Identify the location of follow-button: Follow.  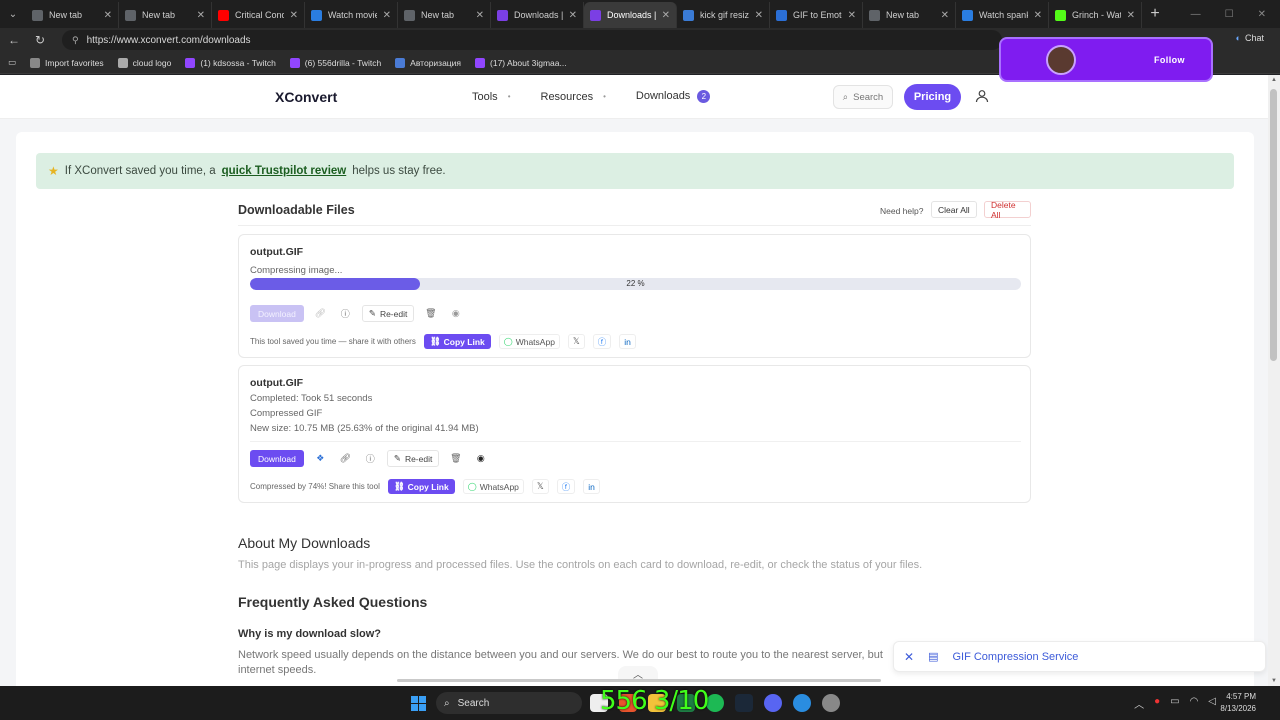
(1169, 60).